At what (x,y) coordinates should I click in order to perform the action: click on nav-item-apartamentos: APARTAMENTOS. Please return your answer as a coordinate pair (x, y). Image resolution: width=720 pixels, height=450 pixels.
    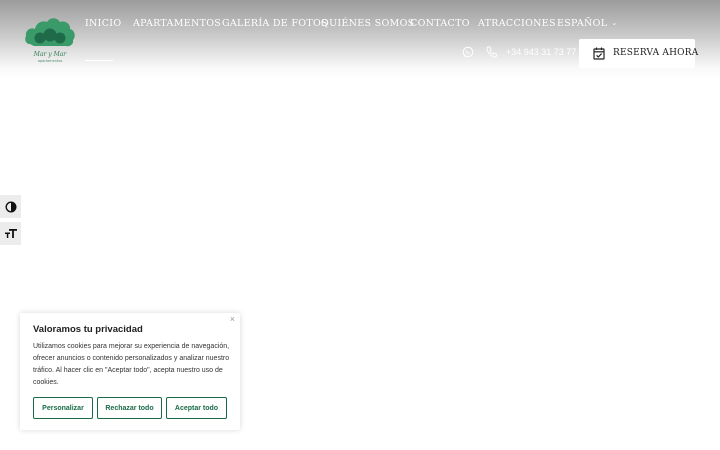
    Looking at the image, I should click on (177, 23).